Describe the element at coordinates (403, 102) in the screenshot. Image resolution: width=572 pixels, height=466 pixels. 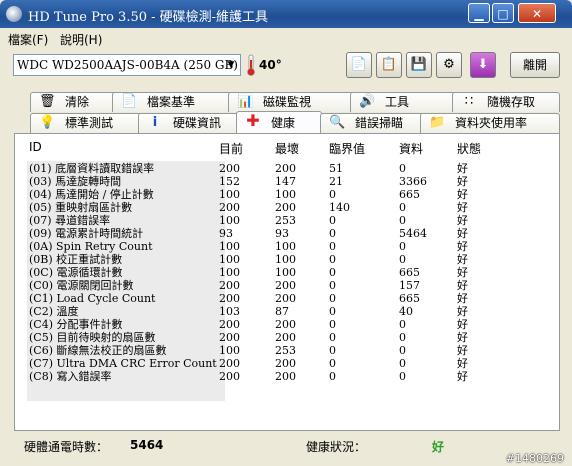
I see `tab-tools: 🔊 工具` at that location.